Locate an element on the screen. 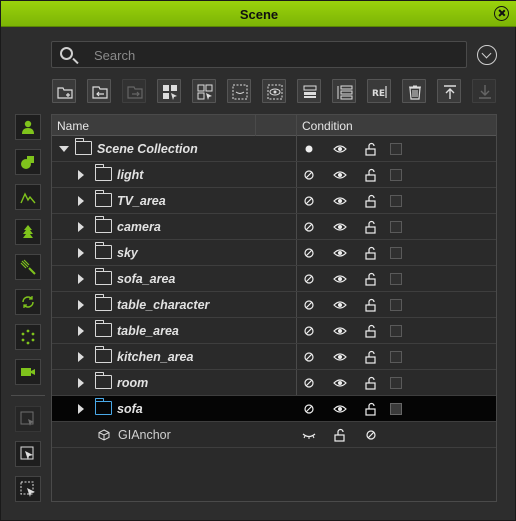  tree-filter-button is located at coordinates (28, 232).